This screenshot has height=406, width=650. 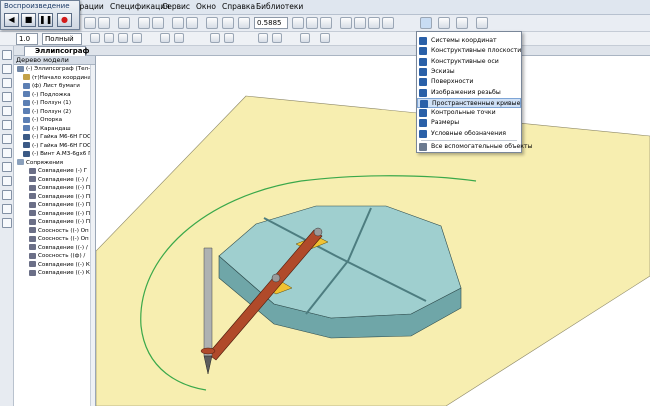 I want to click on copy-icon, so click(x=178, y=23).